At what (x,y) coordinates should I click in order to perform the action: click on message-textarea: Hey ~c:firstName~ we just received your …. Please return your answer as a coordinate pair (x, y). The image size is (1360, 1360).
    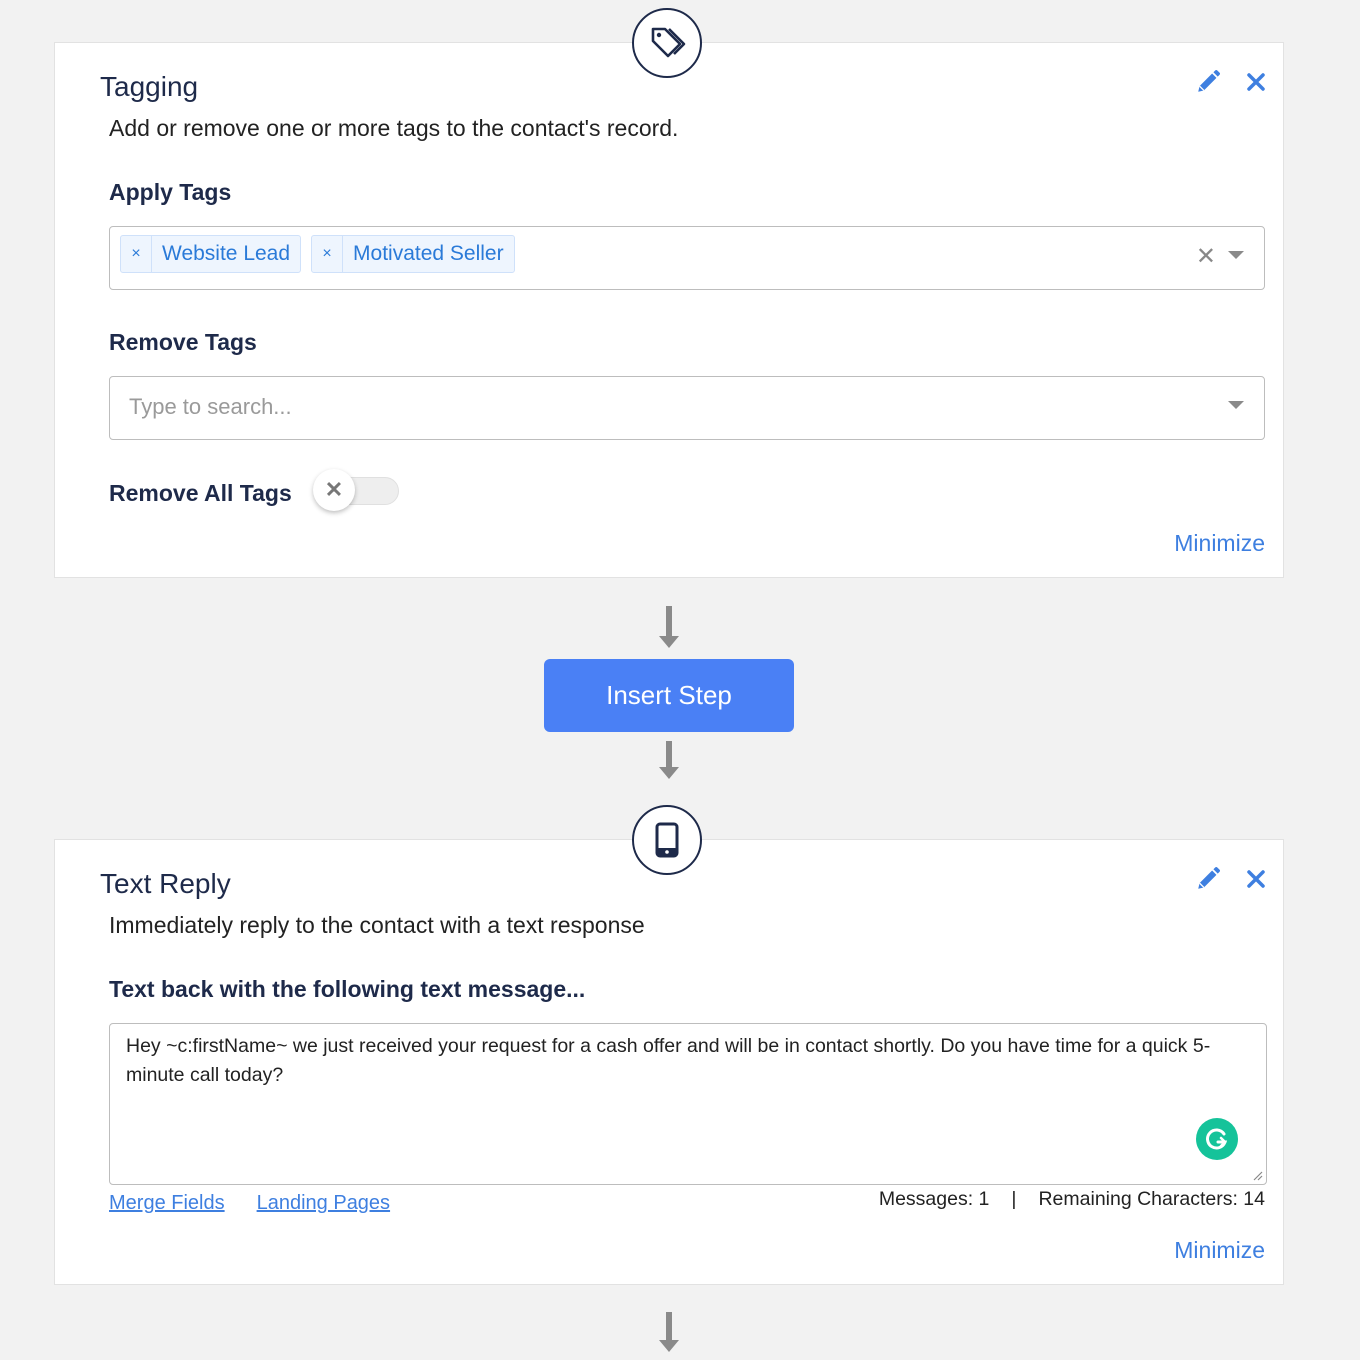
    Looking at the image, I should click on (688, 1104).